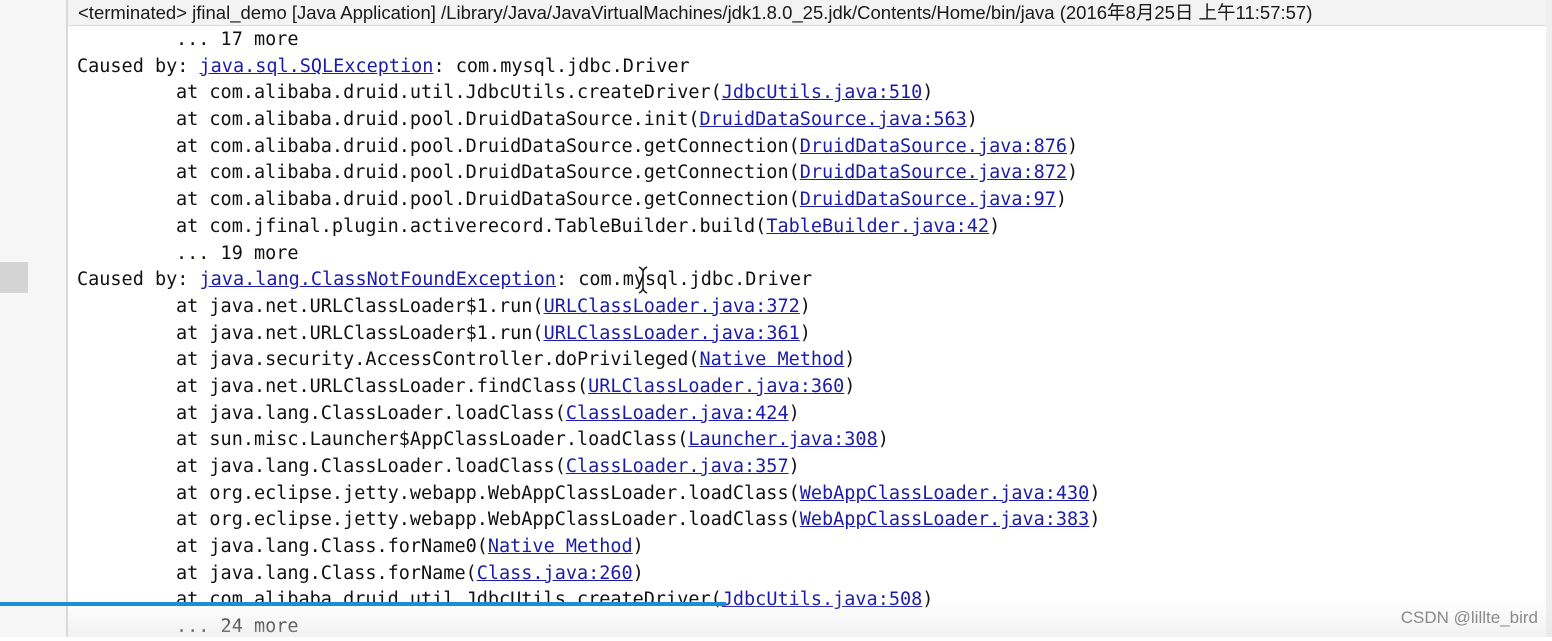  Describe the element at coordinates (326, 573) in the screenshot. I see `line-text: at java.lang.Class.forName(` at that location.